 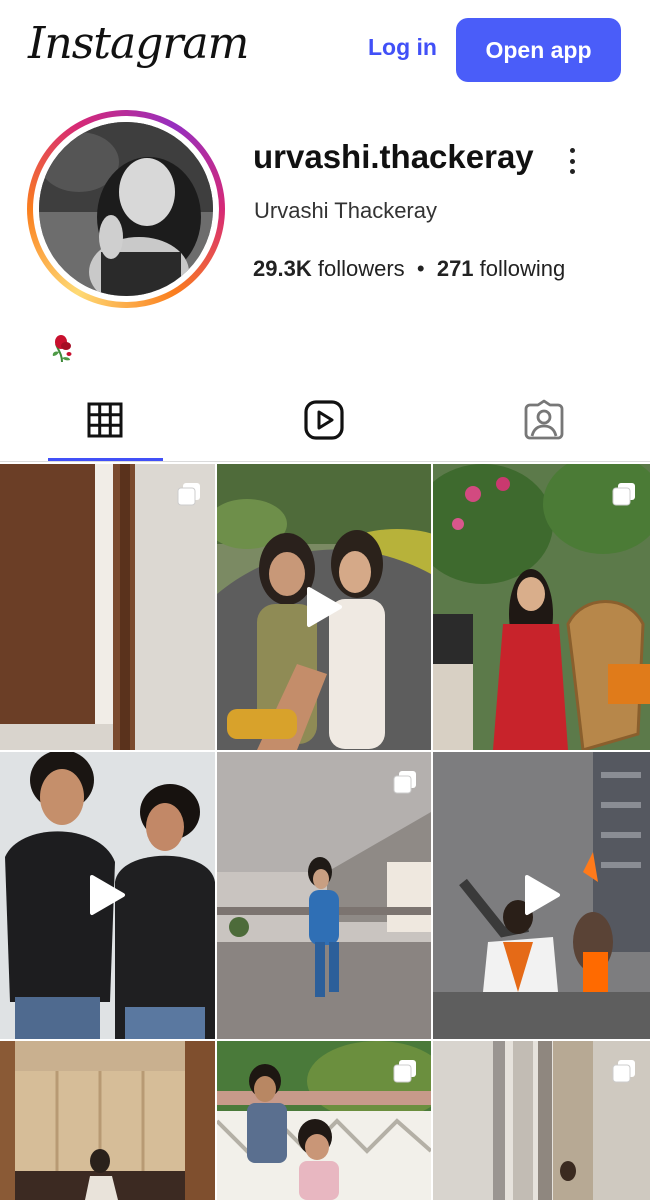 What do you see at coordinates (572, 161) in the screenshot?
I see `more-options-icon` at bounding box center [572, 161].